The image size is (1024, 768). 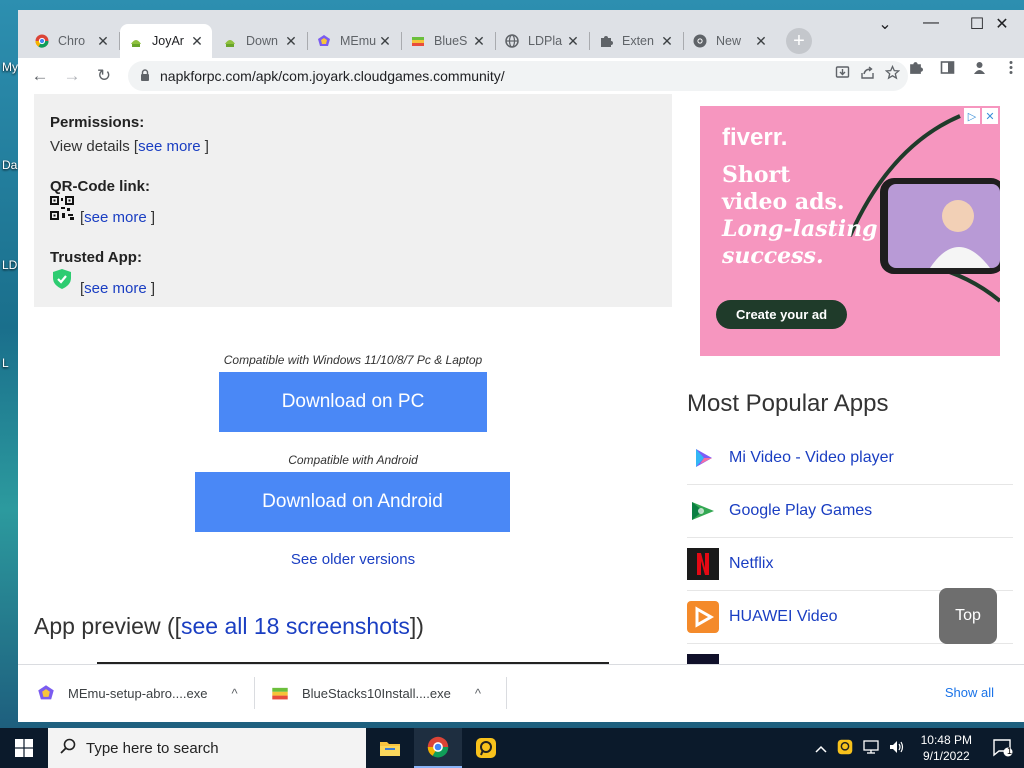 What do you see at coordinates (100, 186) in the screenshot?
I see `qr-code-label: QR-Code link:` at bounding box center [100, 186].